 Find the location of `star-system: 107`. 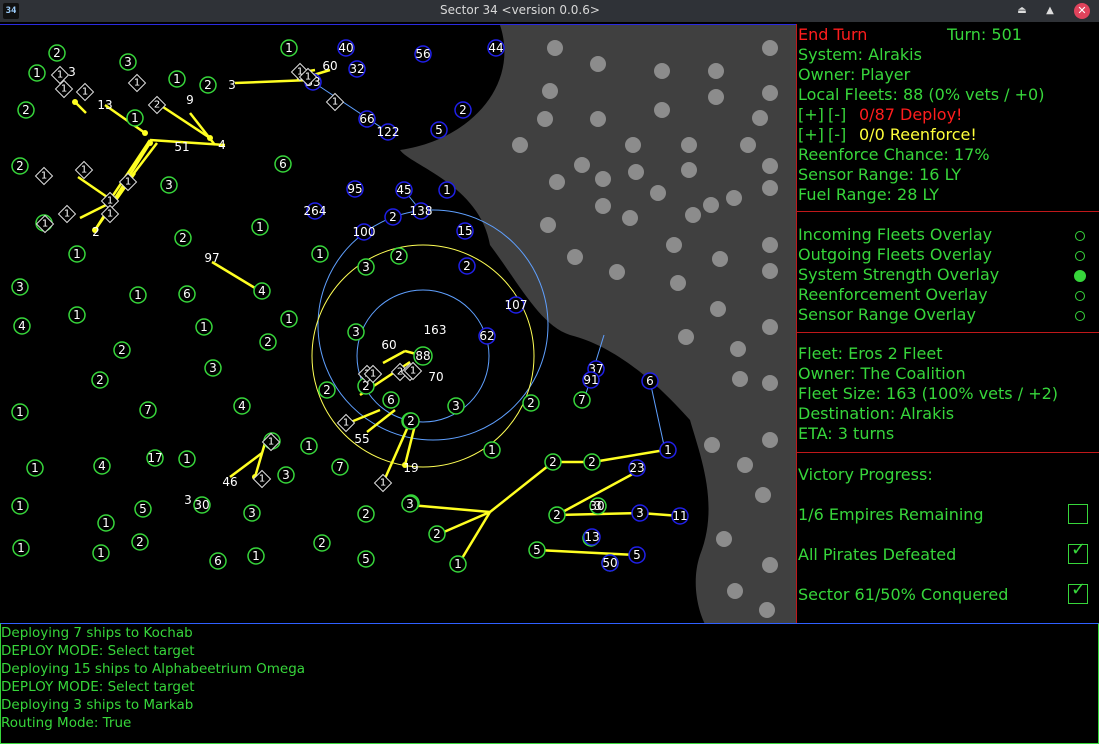

star-system: 107 is located at coordinates (516, 305).